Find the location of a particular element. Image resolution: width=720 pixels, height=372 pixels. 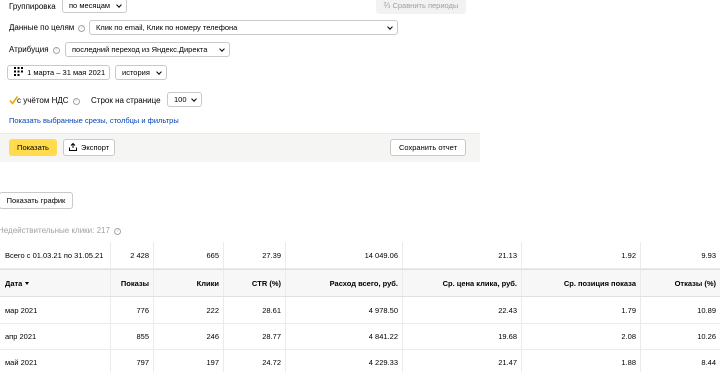

row-spend: 4 229.33 is located at coordinates (344, 360).